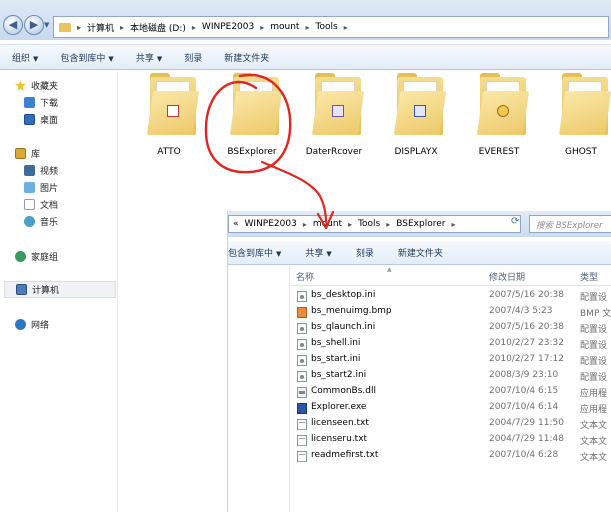  Describe the element at coordinates (29, 221) in the screenshot. I see `music-icon` at that location.